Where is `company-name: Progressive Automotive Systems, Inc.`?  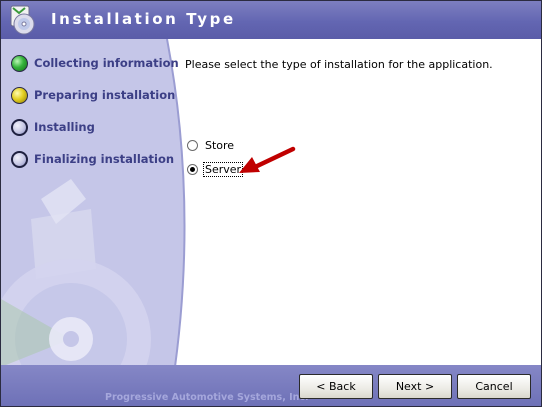 company-name: Progressive Automotive Systems, Inc. is located at coordinates (207, 397).